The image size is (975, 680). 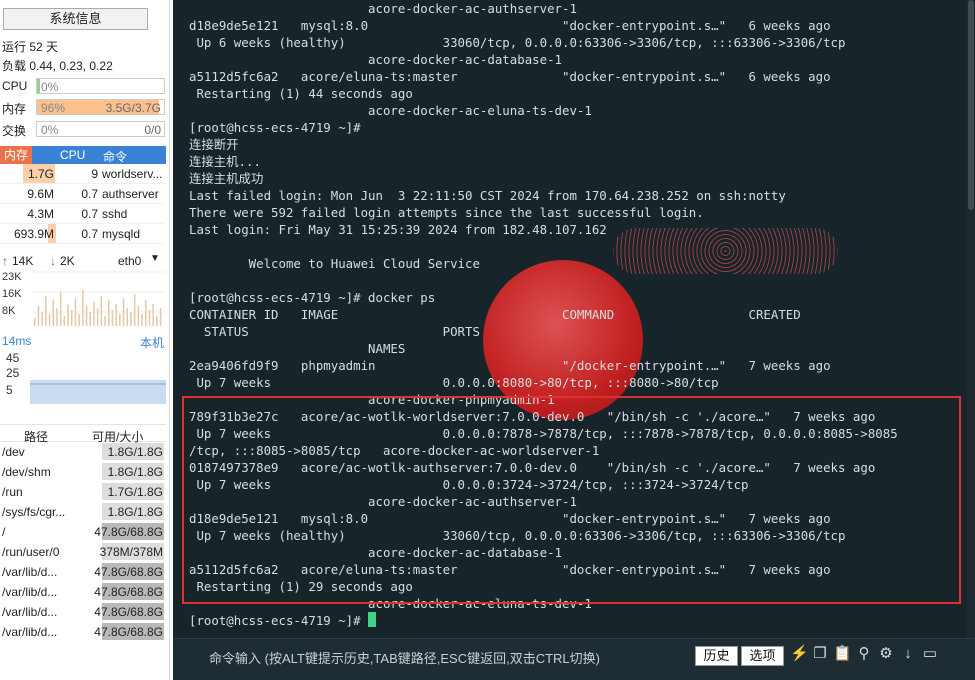 I want to click on disk-table-header: 路径 可用/大小, so click(x=83, y=434).